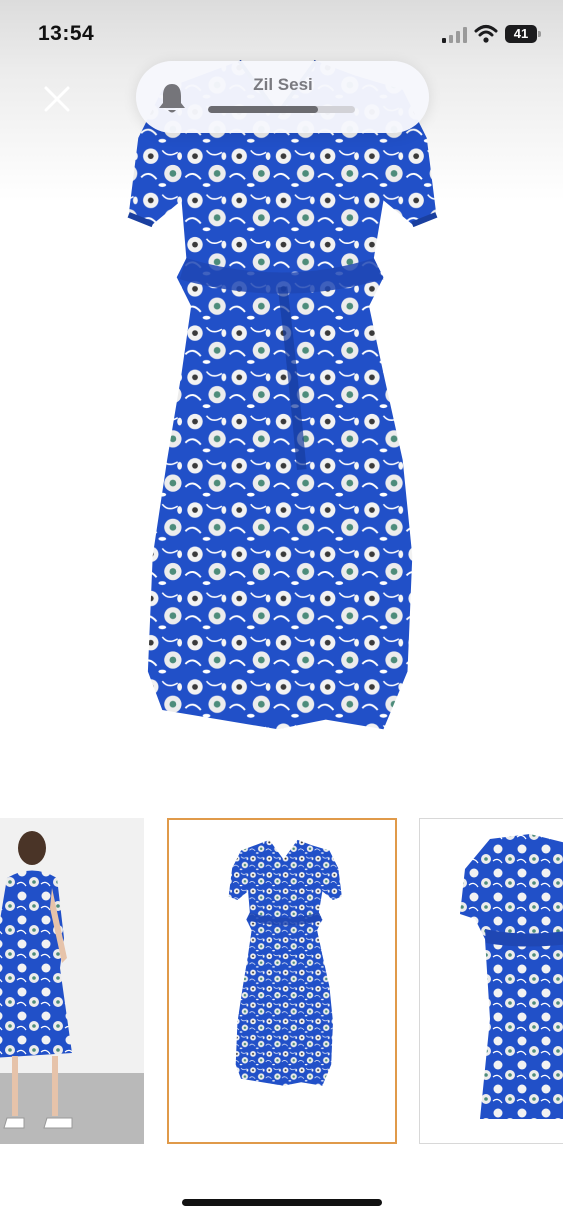 The image size is (563, 1219). I want to click on thumbnail-model, so click(72, 981).